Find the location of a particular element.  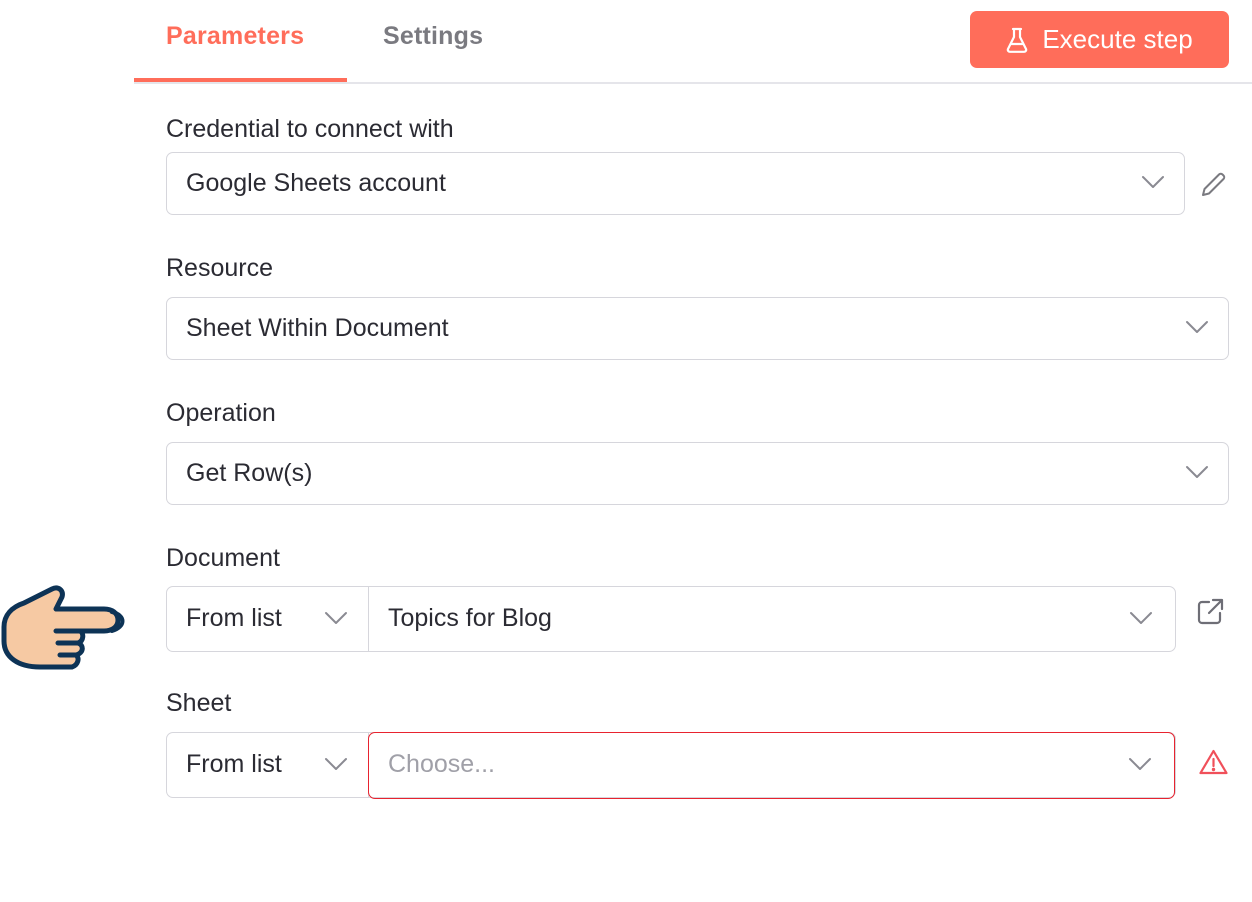

document-combo: From list Topics for Blog is located at coordinates (671, 619).